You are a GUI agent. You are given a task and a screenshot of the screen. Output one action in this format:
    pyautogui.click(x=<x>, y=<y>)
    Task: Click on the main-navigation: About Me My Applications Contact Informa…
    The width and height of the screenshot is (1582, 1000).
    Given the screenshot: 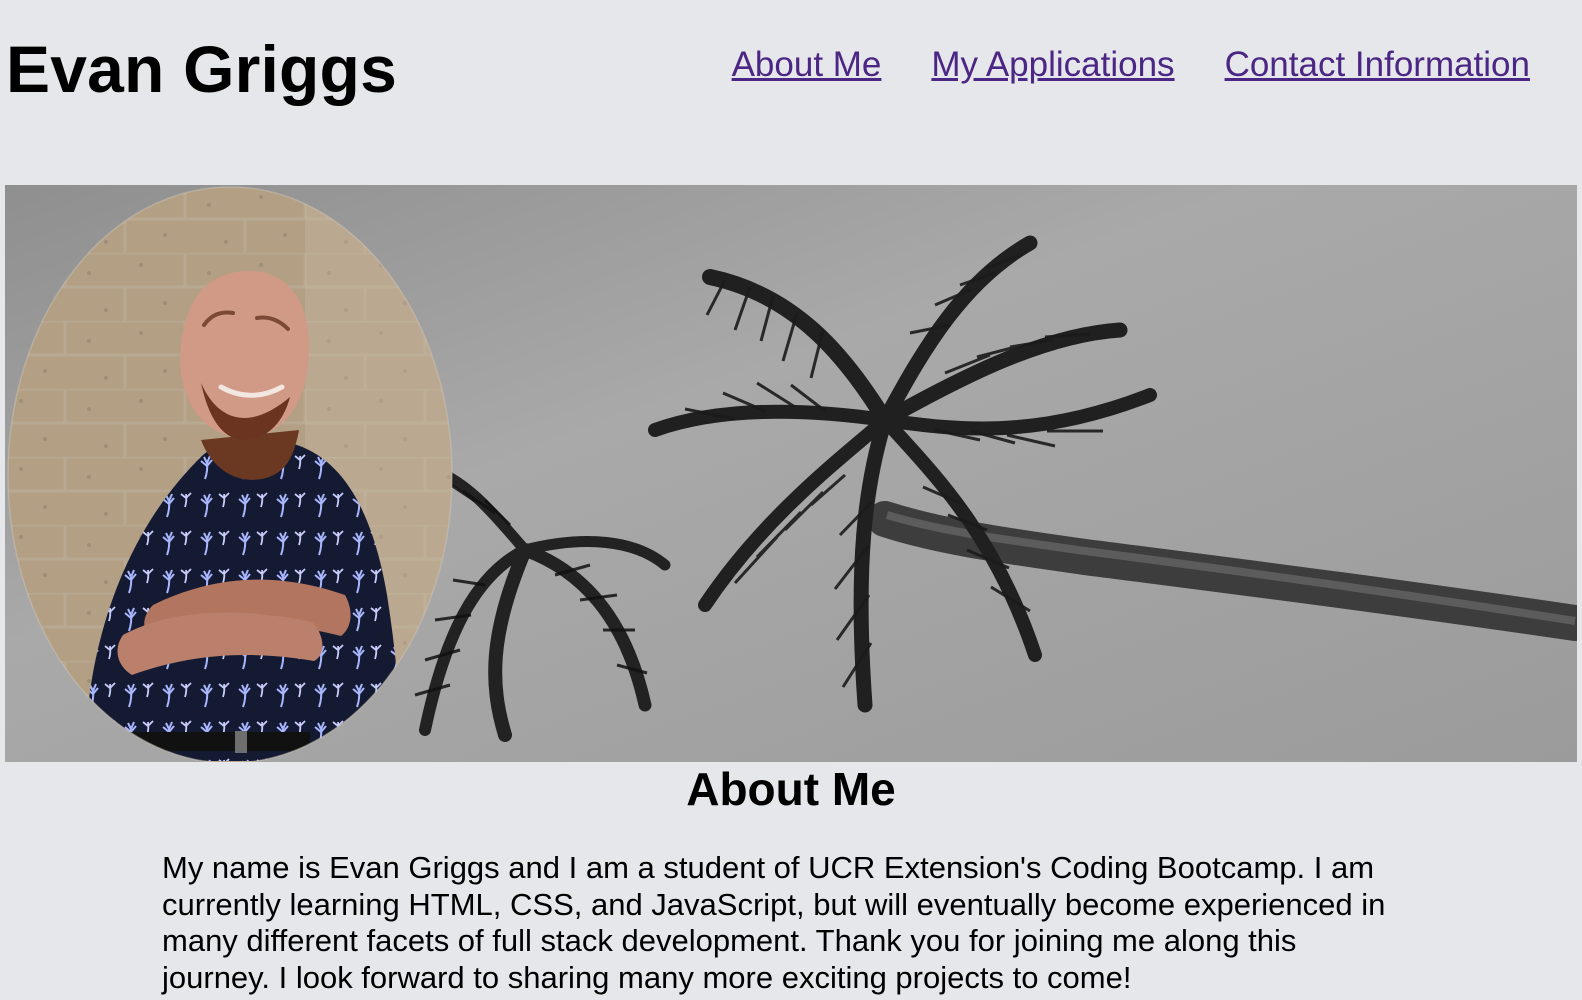 What is the action you would take?
    pyautogui.click(x=1131, y=64)
    